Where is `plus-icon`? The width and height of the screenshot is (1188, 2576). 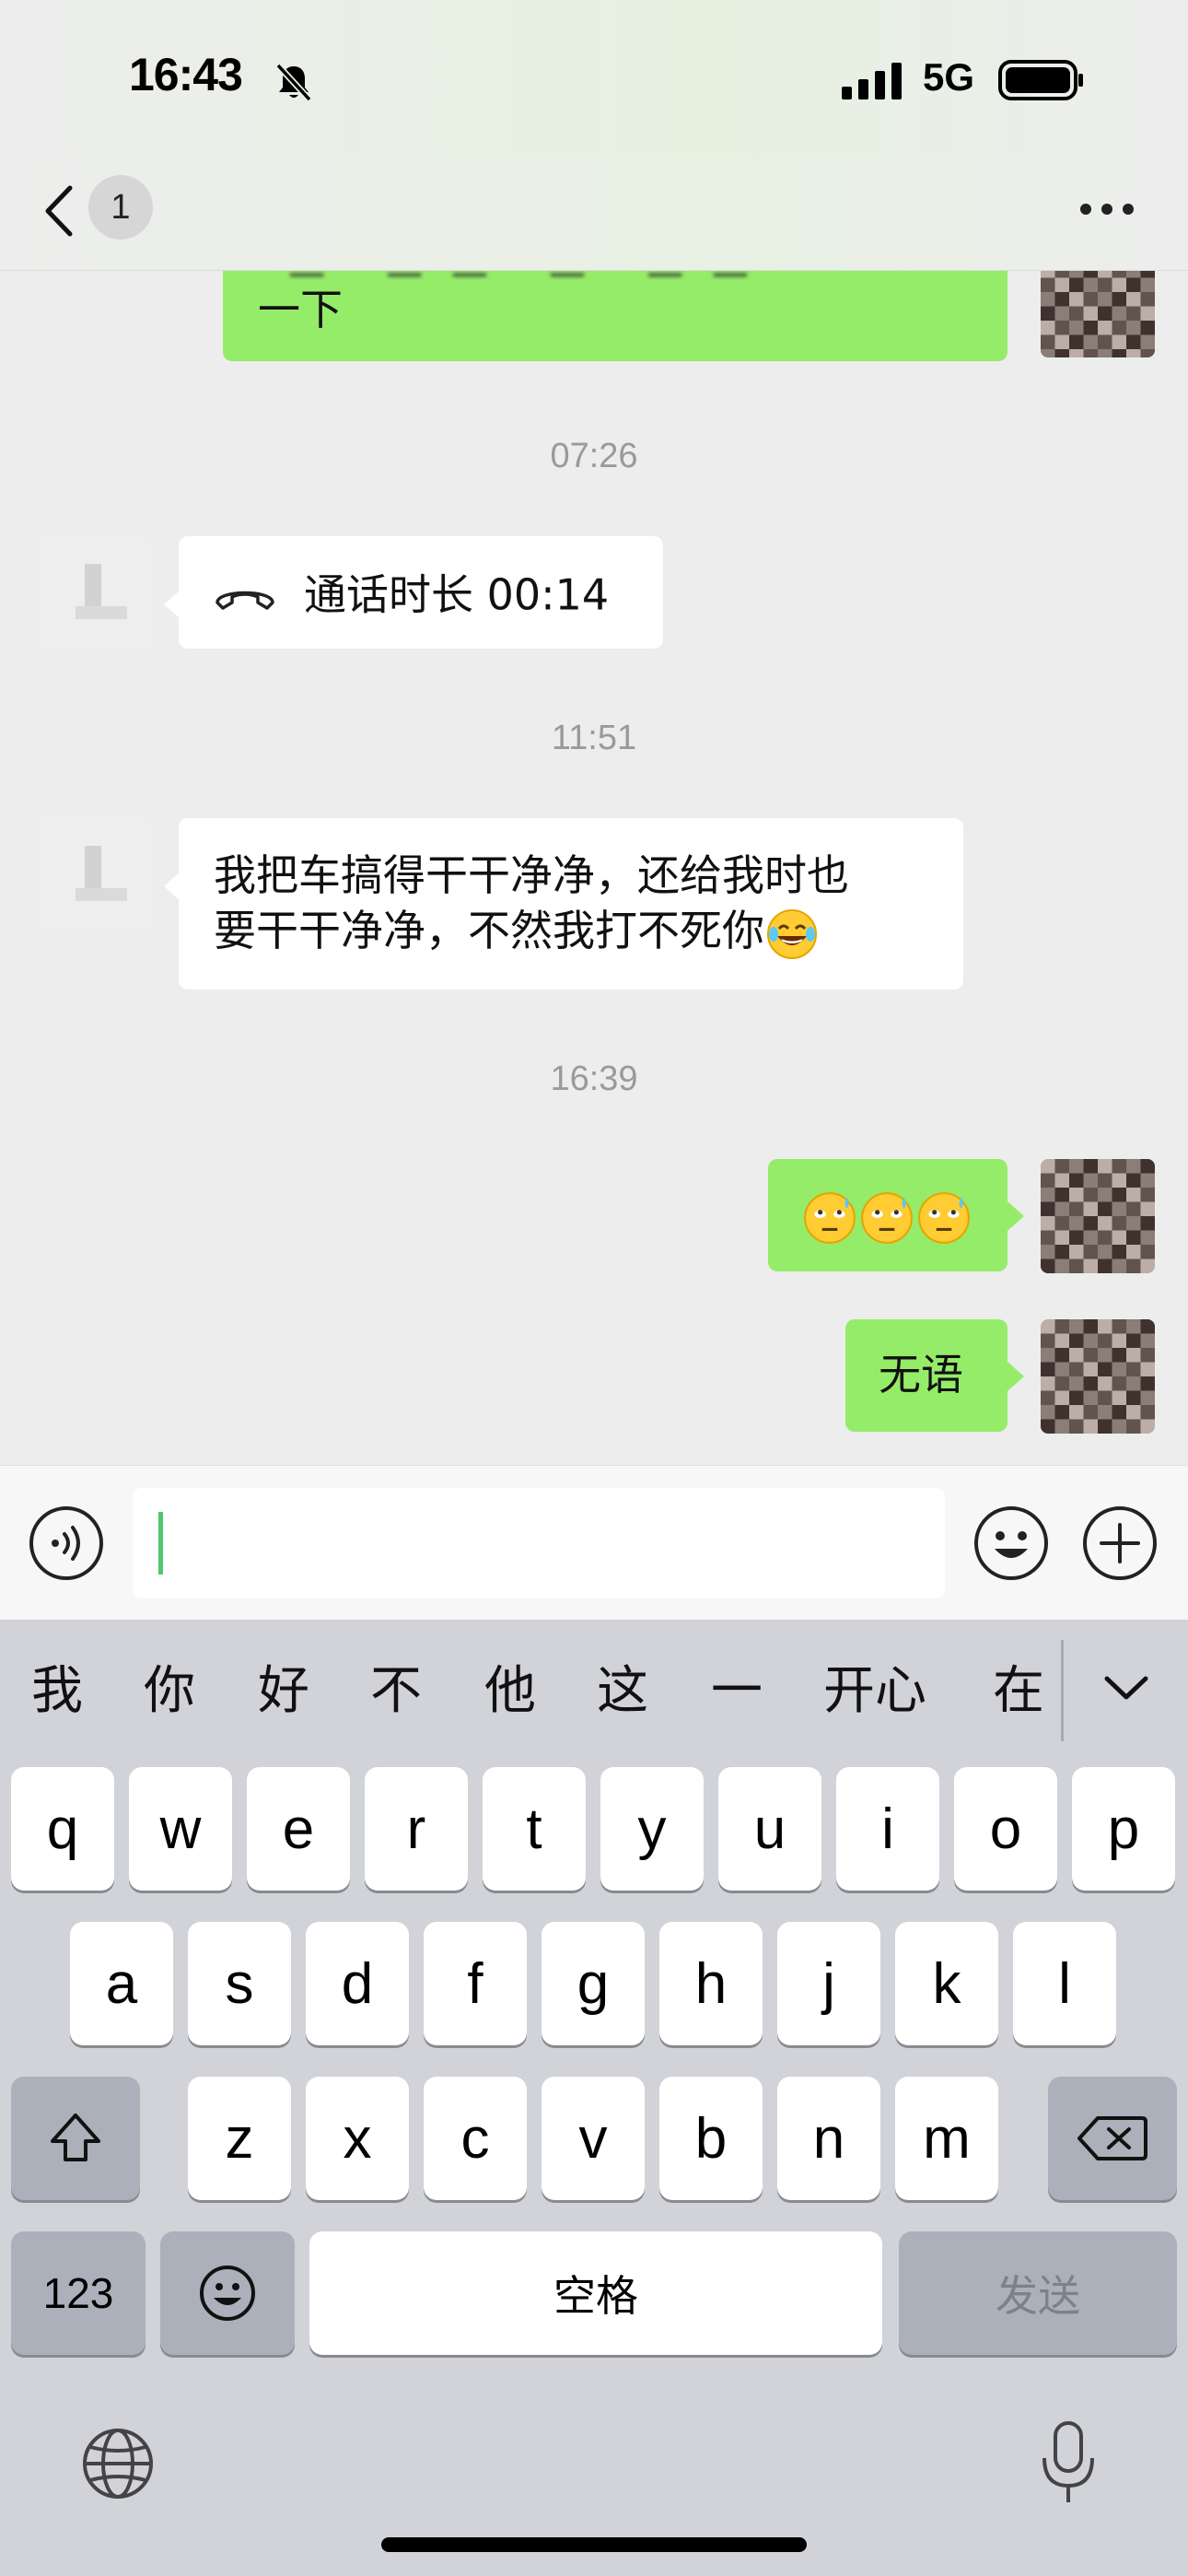 plus-icon is located at coordinates (1120, 1543).